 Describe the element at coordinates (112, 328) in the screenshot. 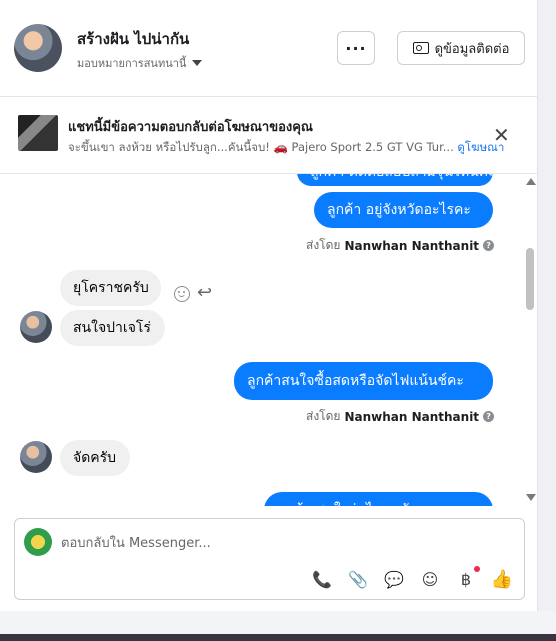

I see `message-incoming: สนใจปาเจโร่` at that location.